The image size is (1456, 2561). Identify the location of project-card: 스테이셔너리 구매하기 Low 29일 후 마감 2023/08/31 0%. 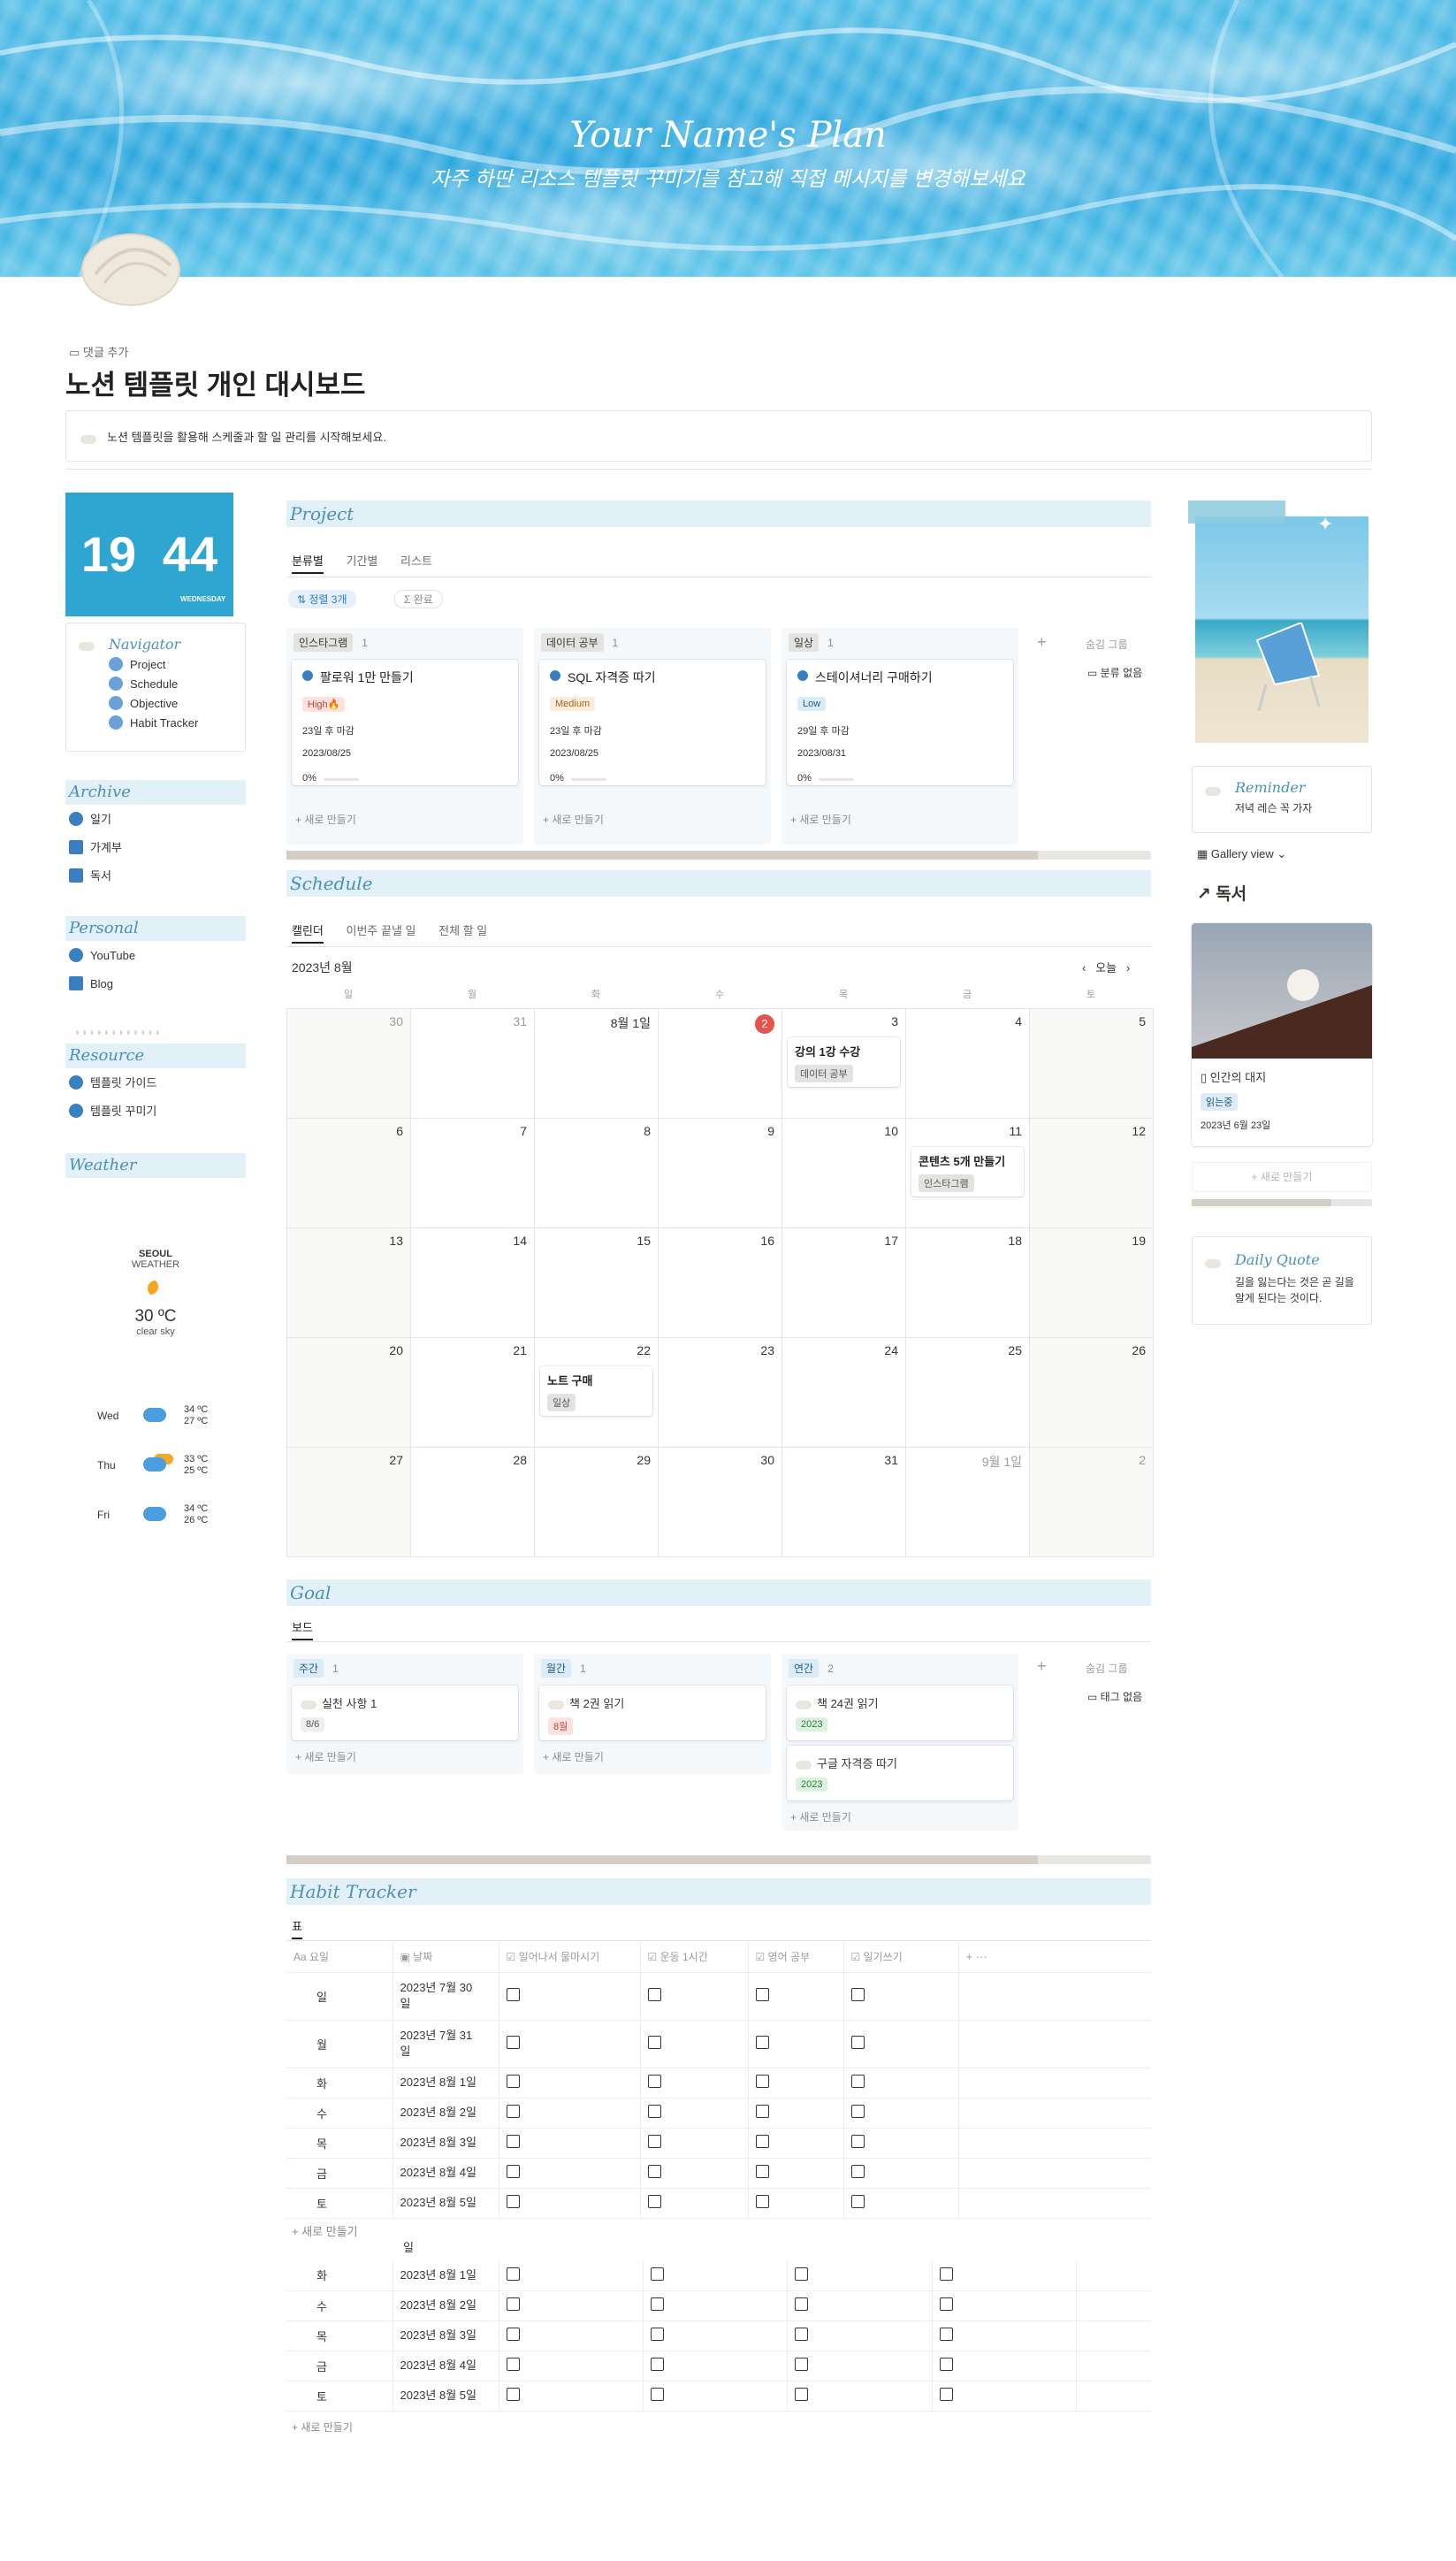
(900, 722).